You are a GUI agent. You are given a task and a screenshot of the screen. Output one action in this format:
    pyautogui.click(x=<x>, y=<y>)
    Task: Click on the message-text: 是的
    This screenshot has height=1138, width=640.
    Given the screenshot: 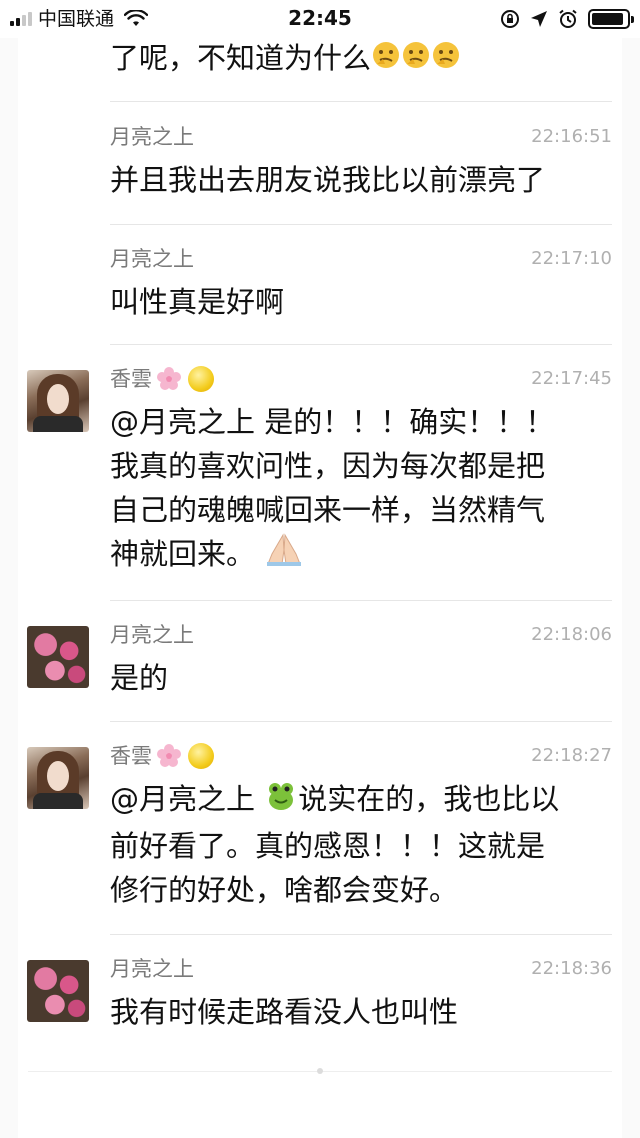 What is the action you would take?
    pyautogui.click(x=139, y=678)
    